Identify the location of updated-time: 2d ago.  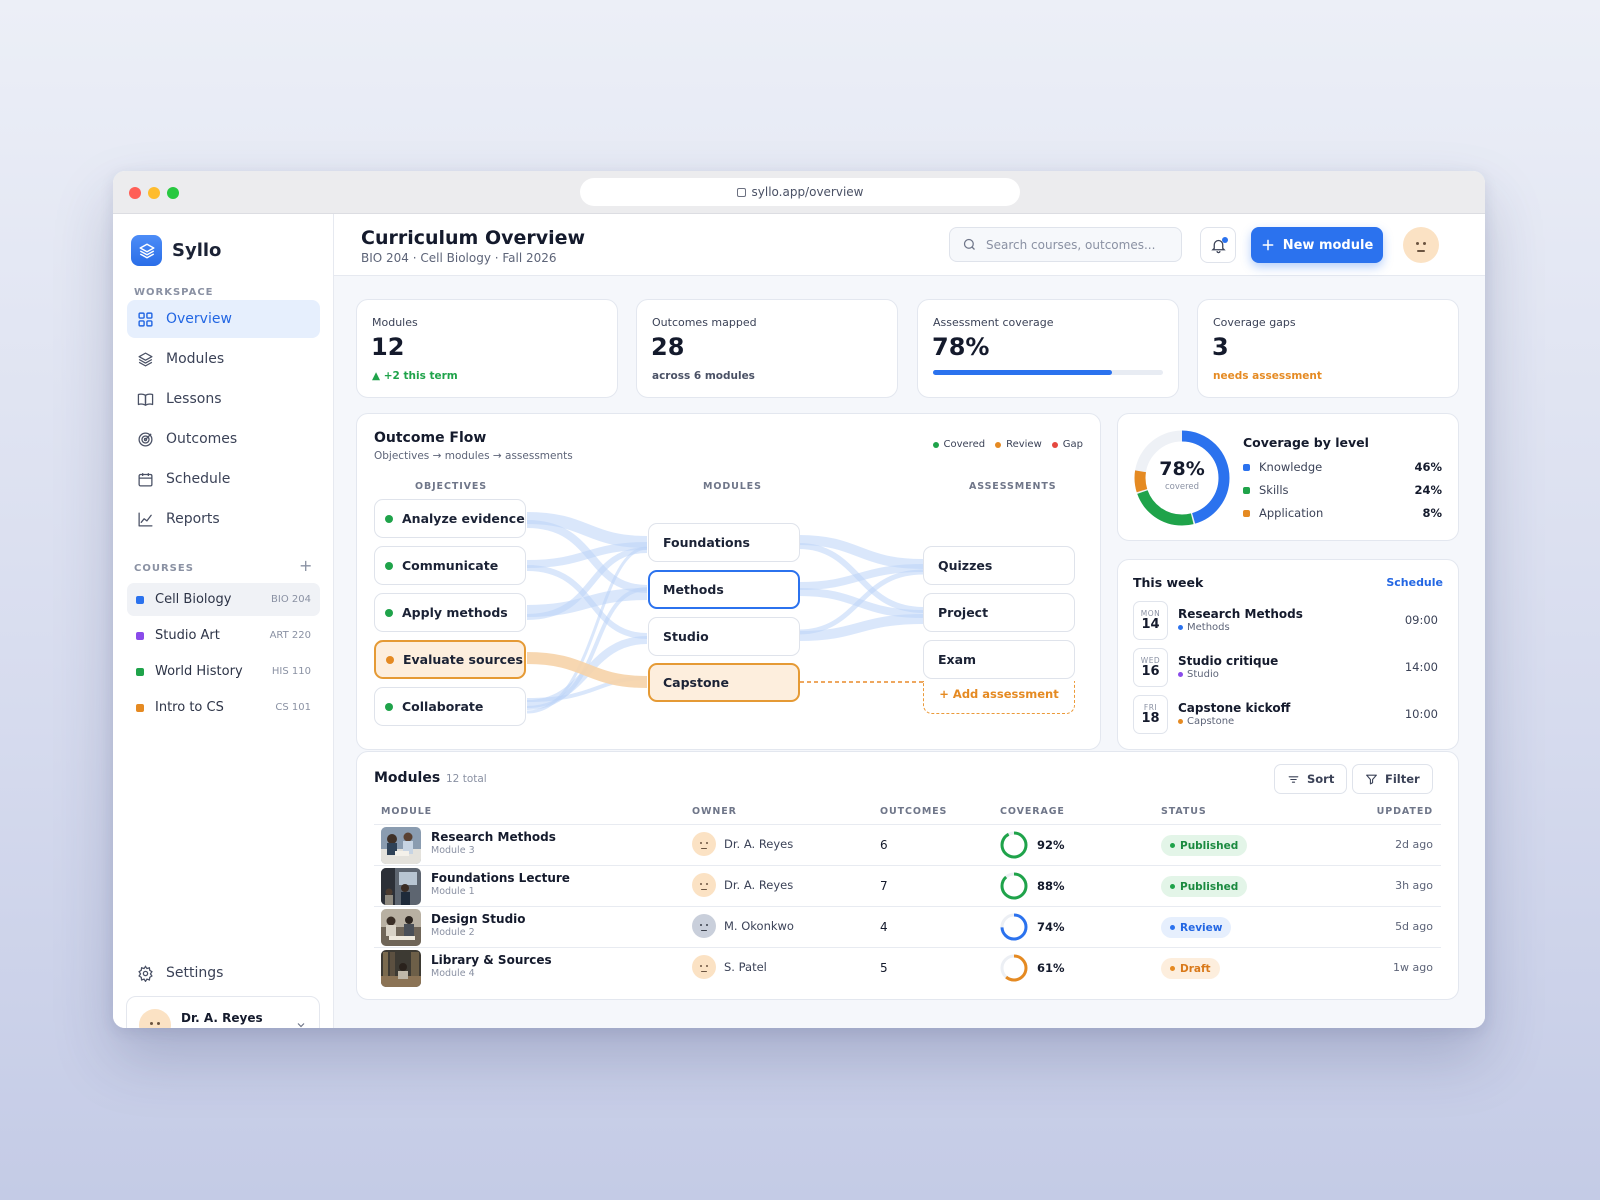
(1414, 844).